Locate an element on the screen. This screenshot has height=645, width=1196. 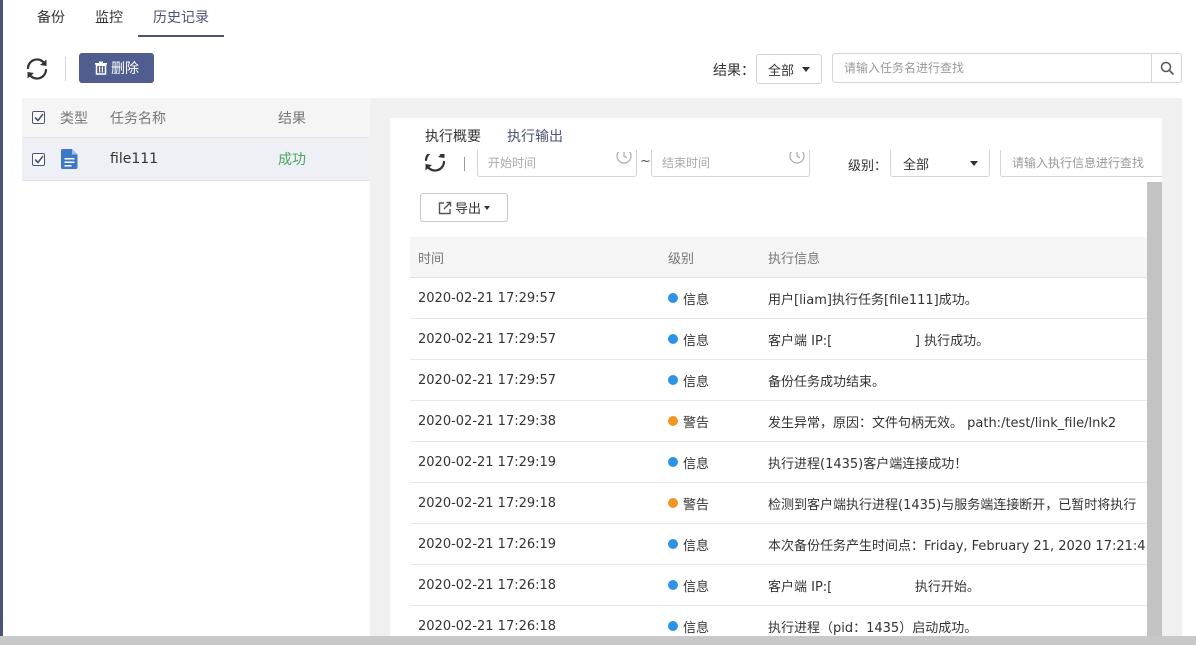
start-time-input is located at coordinates (543, 163).